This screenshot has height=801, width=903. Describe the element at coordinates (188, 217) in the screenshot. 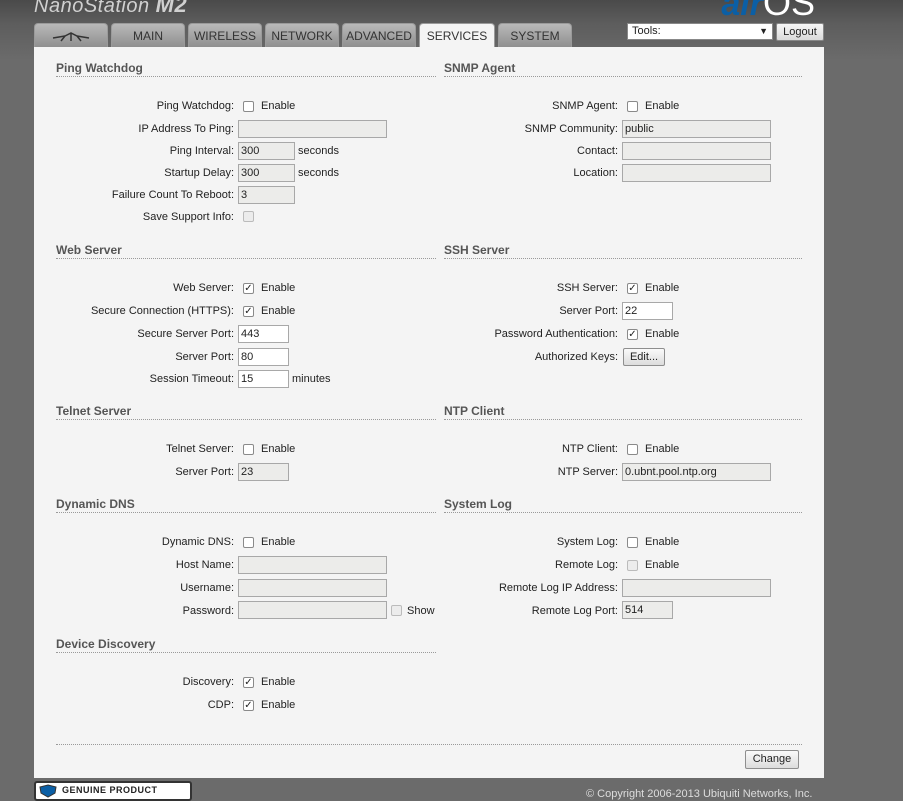

I see `save-support-info-label: Save Support Info:` at that location.